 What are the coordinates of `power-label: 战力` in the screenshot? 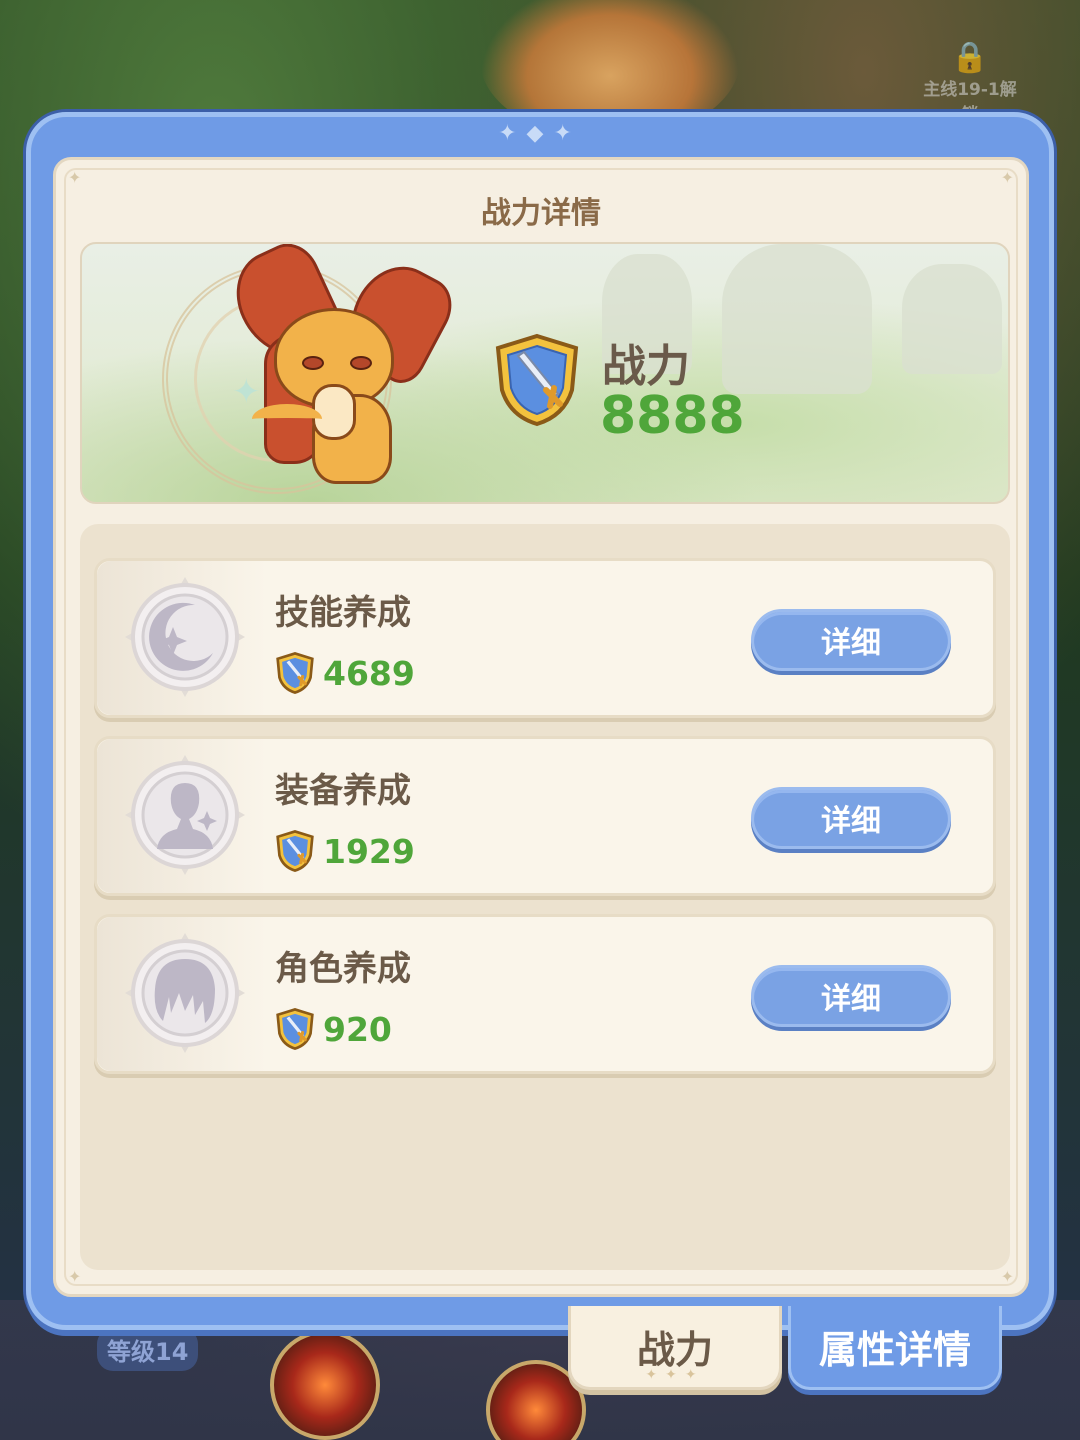 It's located at (646, 366).